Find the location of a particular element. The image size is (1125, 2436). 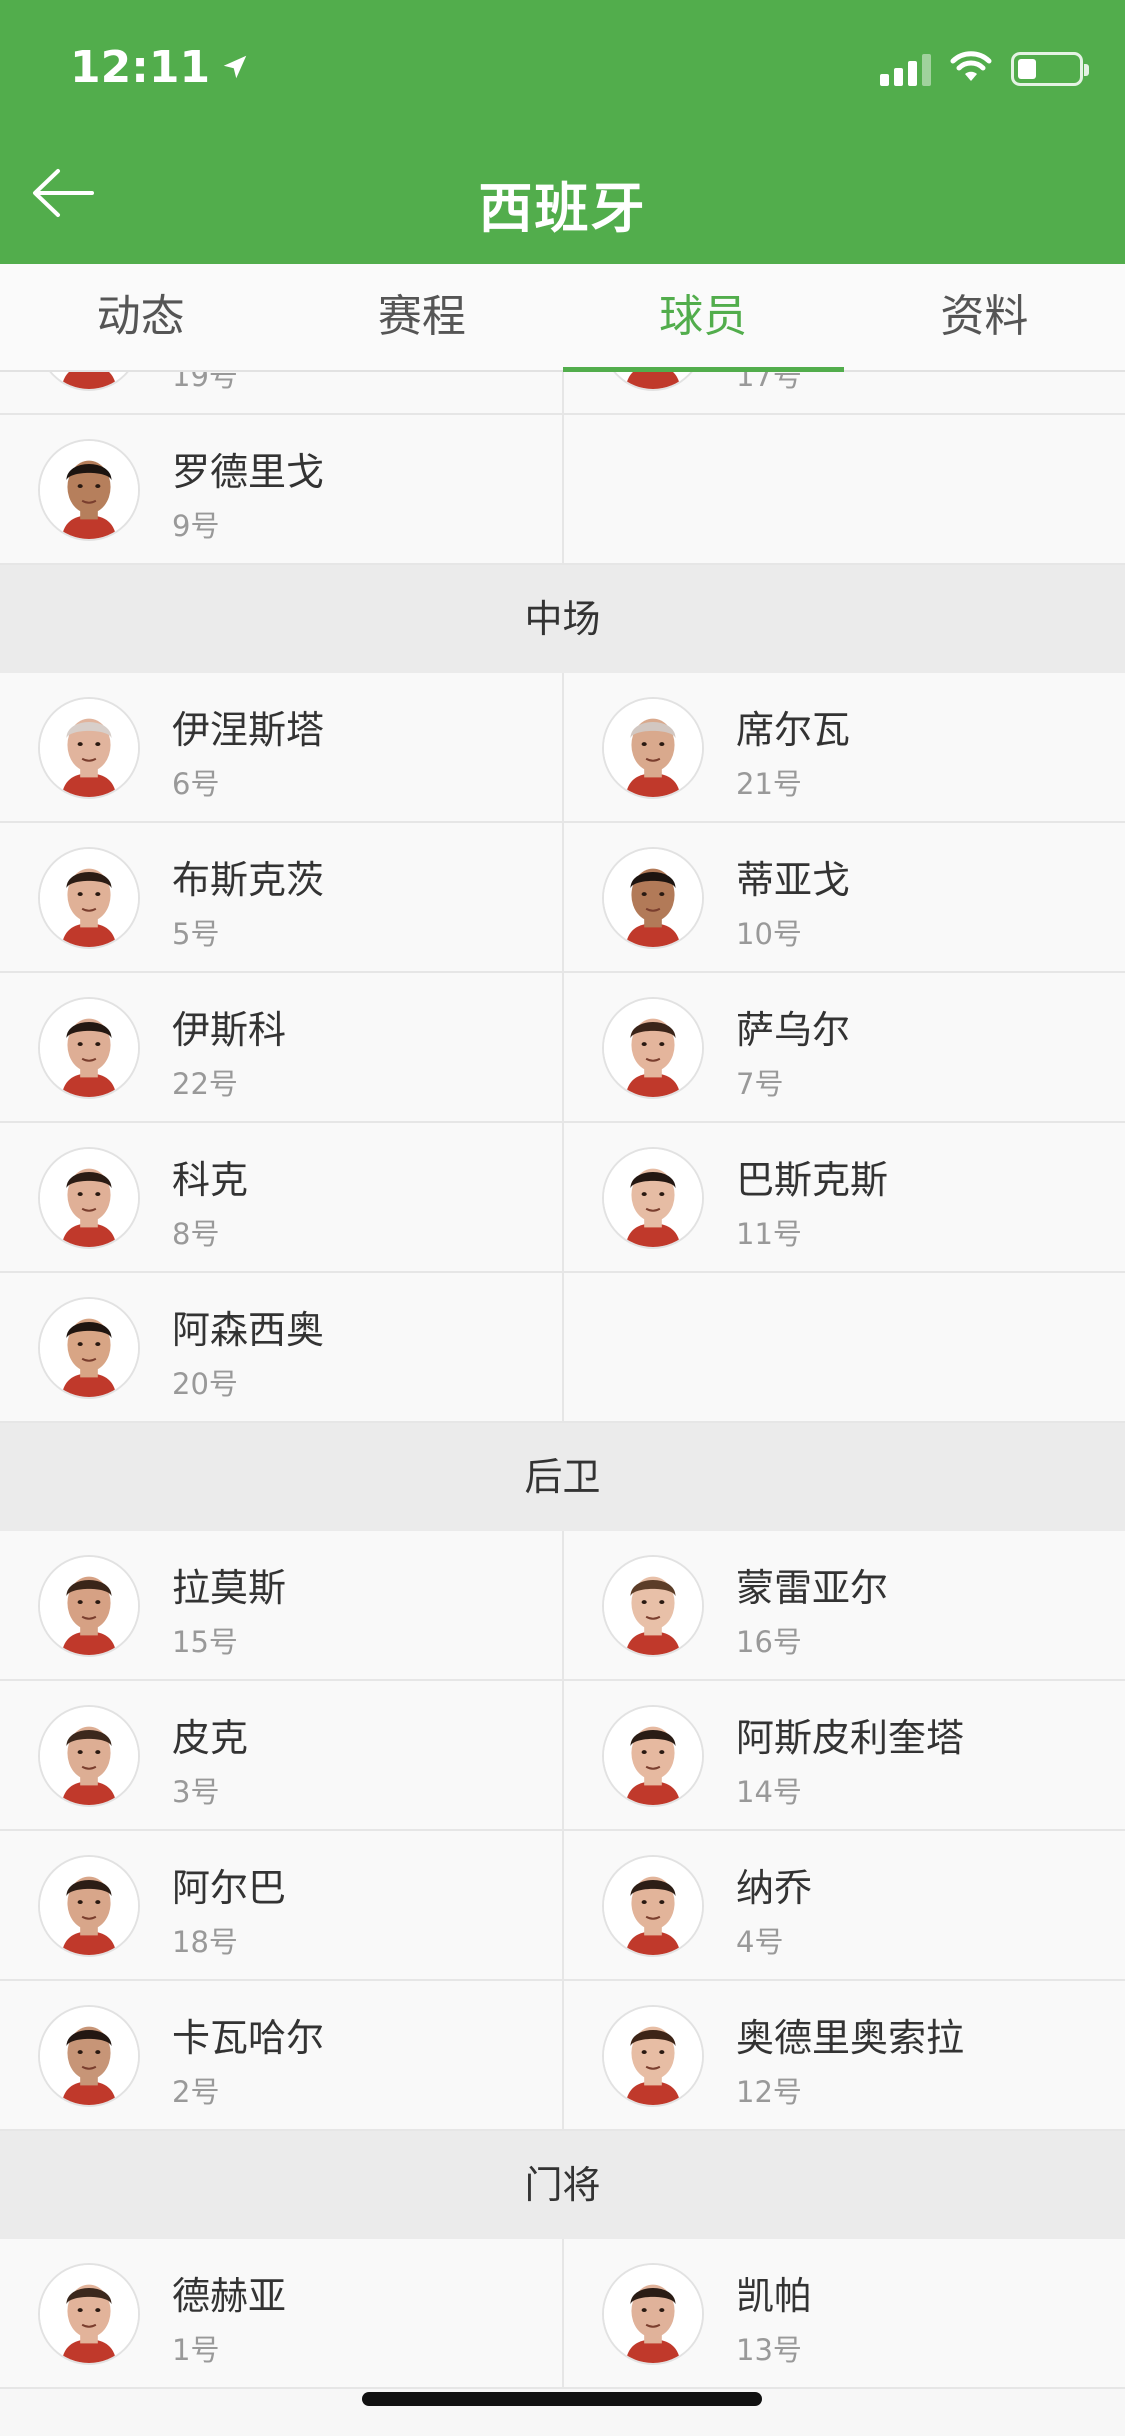

player-row: 卡瓦哈尔 2号 奥德里奥索拉 12号 is located at coordinates (562, 2056).